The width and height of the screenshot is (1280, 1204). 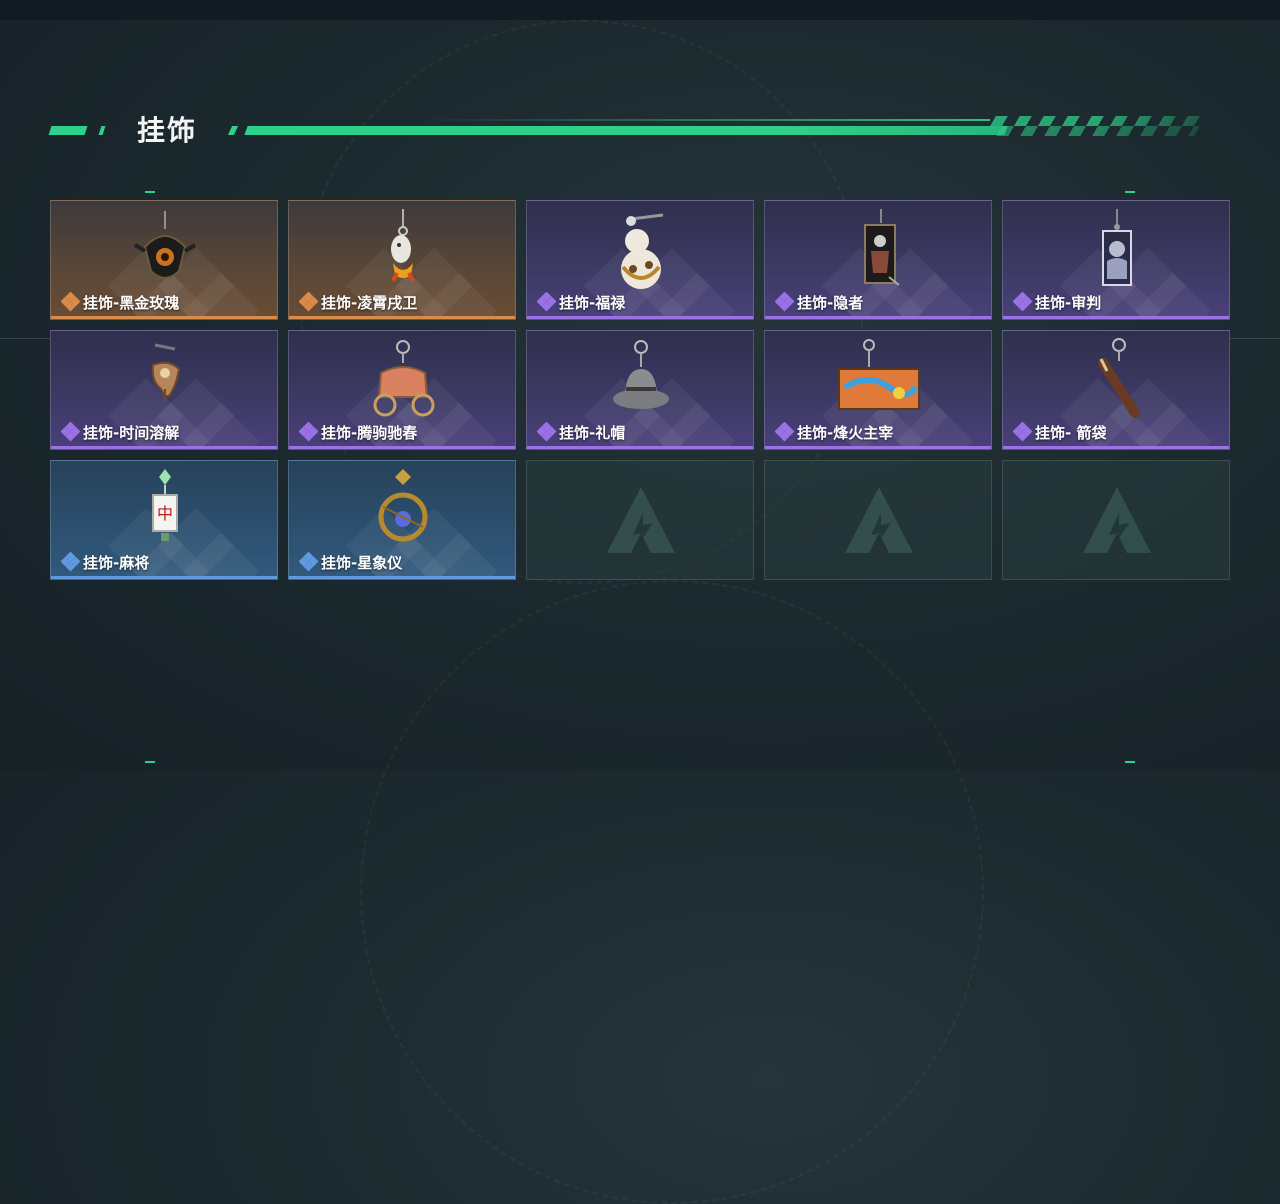 What do you see at coordinates (1095, 126) in the screenshot?
I see `header-checker-pattern` at bounding box center [1095, 126].